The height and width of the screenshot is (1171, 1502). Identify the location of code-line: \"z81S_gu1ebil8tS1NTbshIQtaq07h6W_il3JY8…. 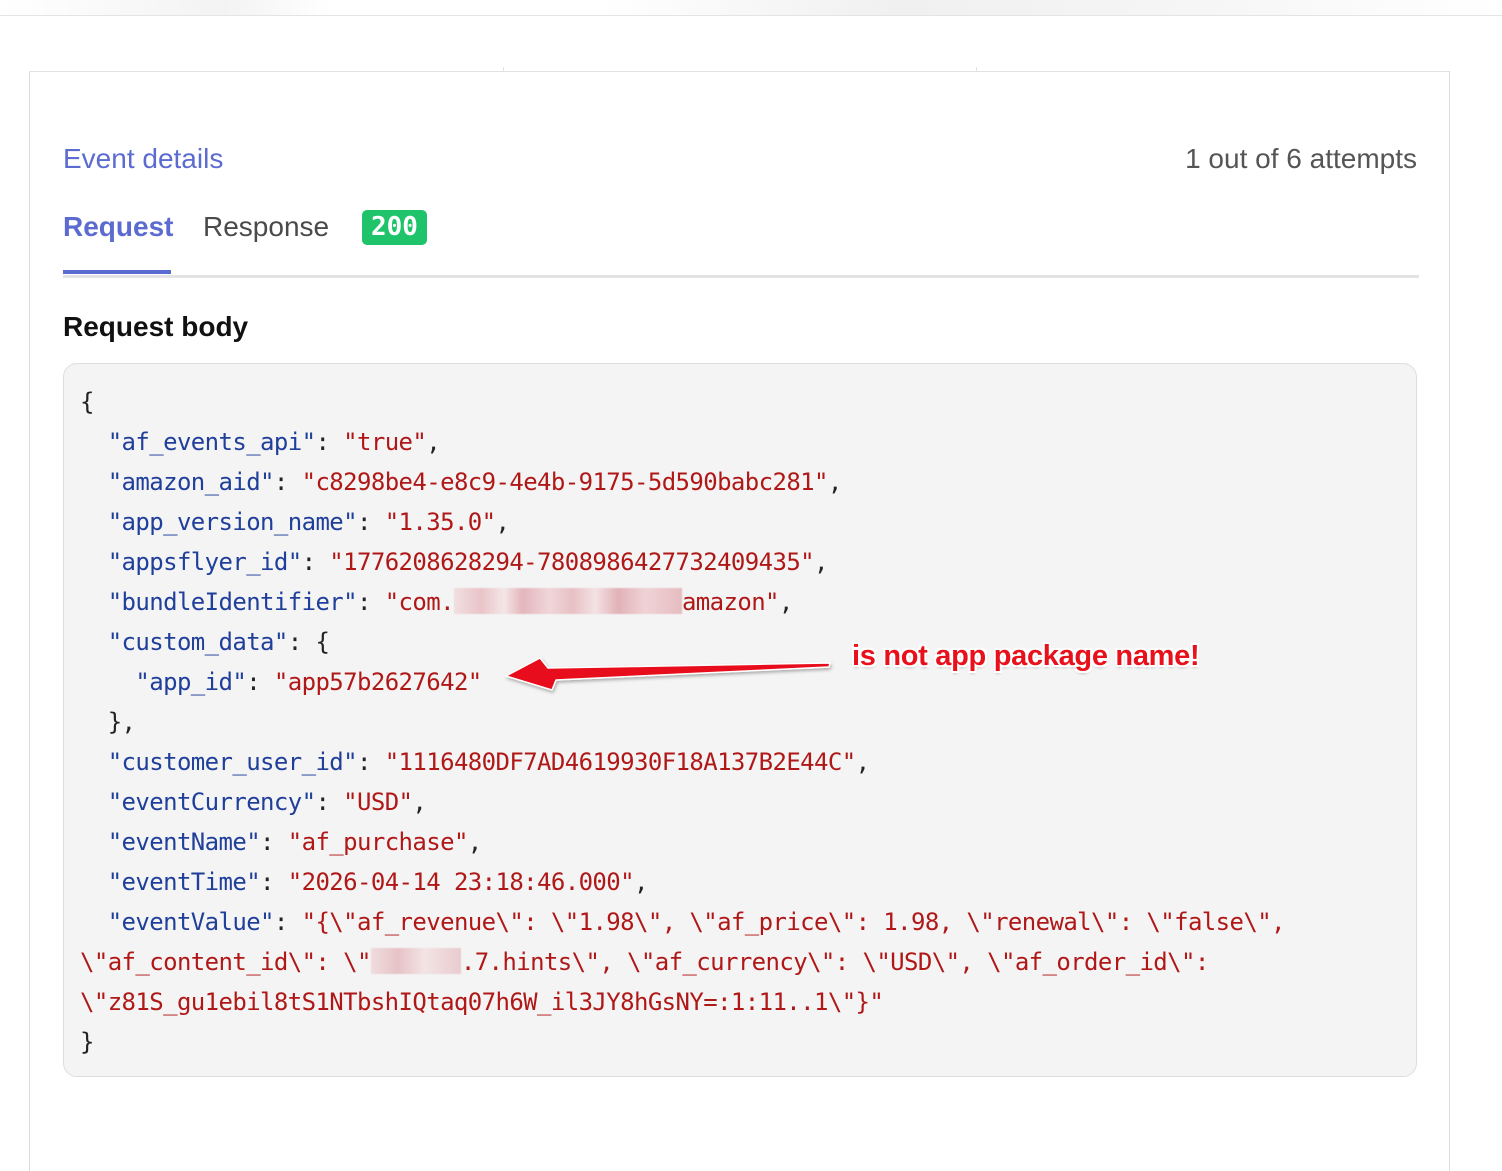
(682, 1002).